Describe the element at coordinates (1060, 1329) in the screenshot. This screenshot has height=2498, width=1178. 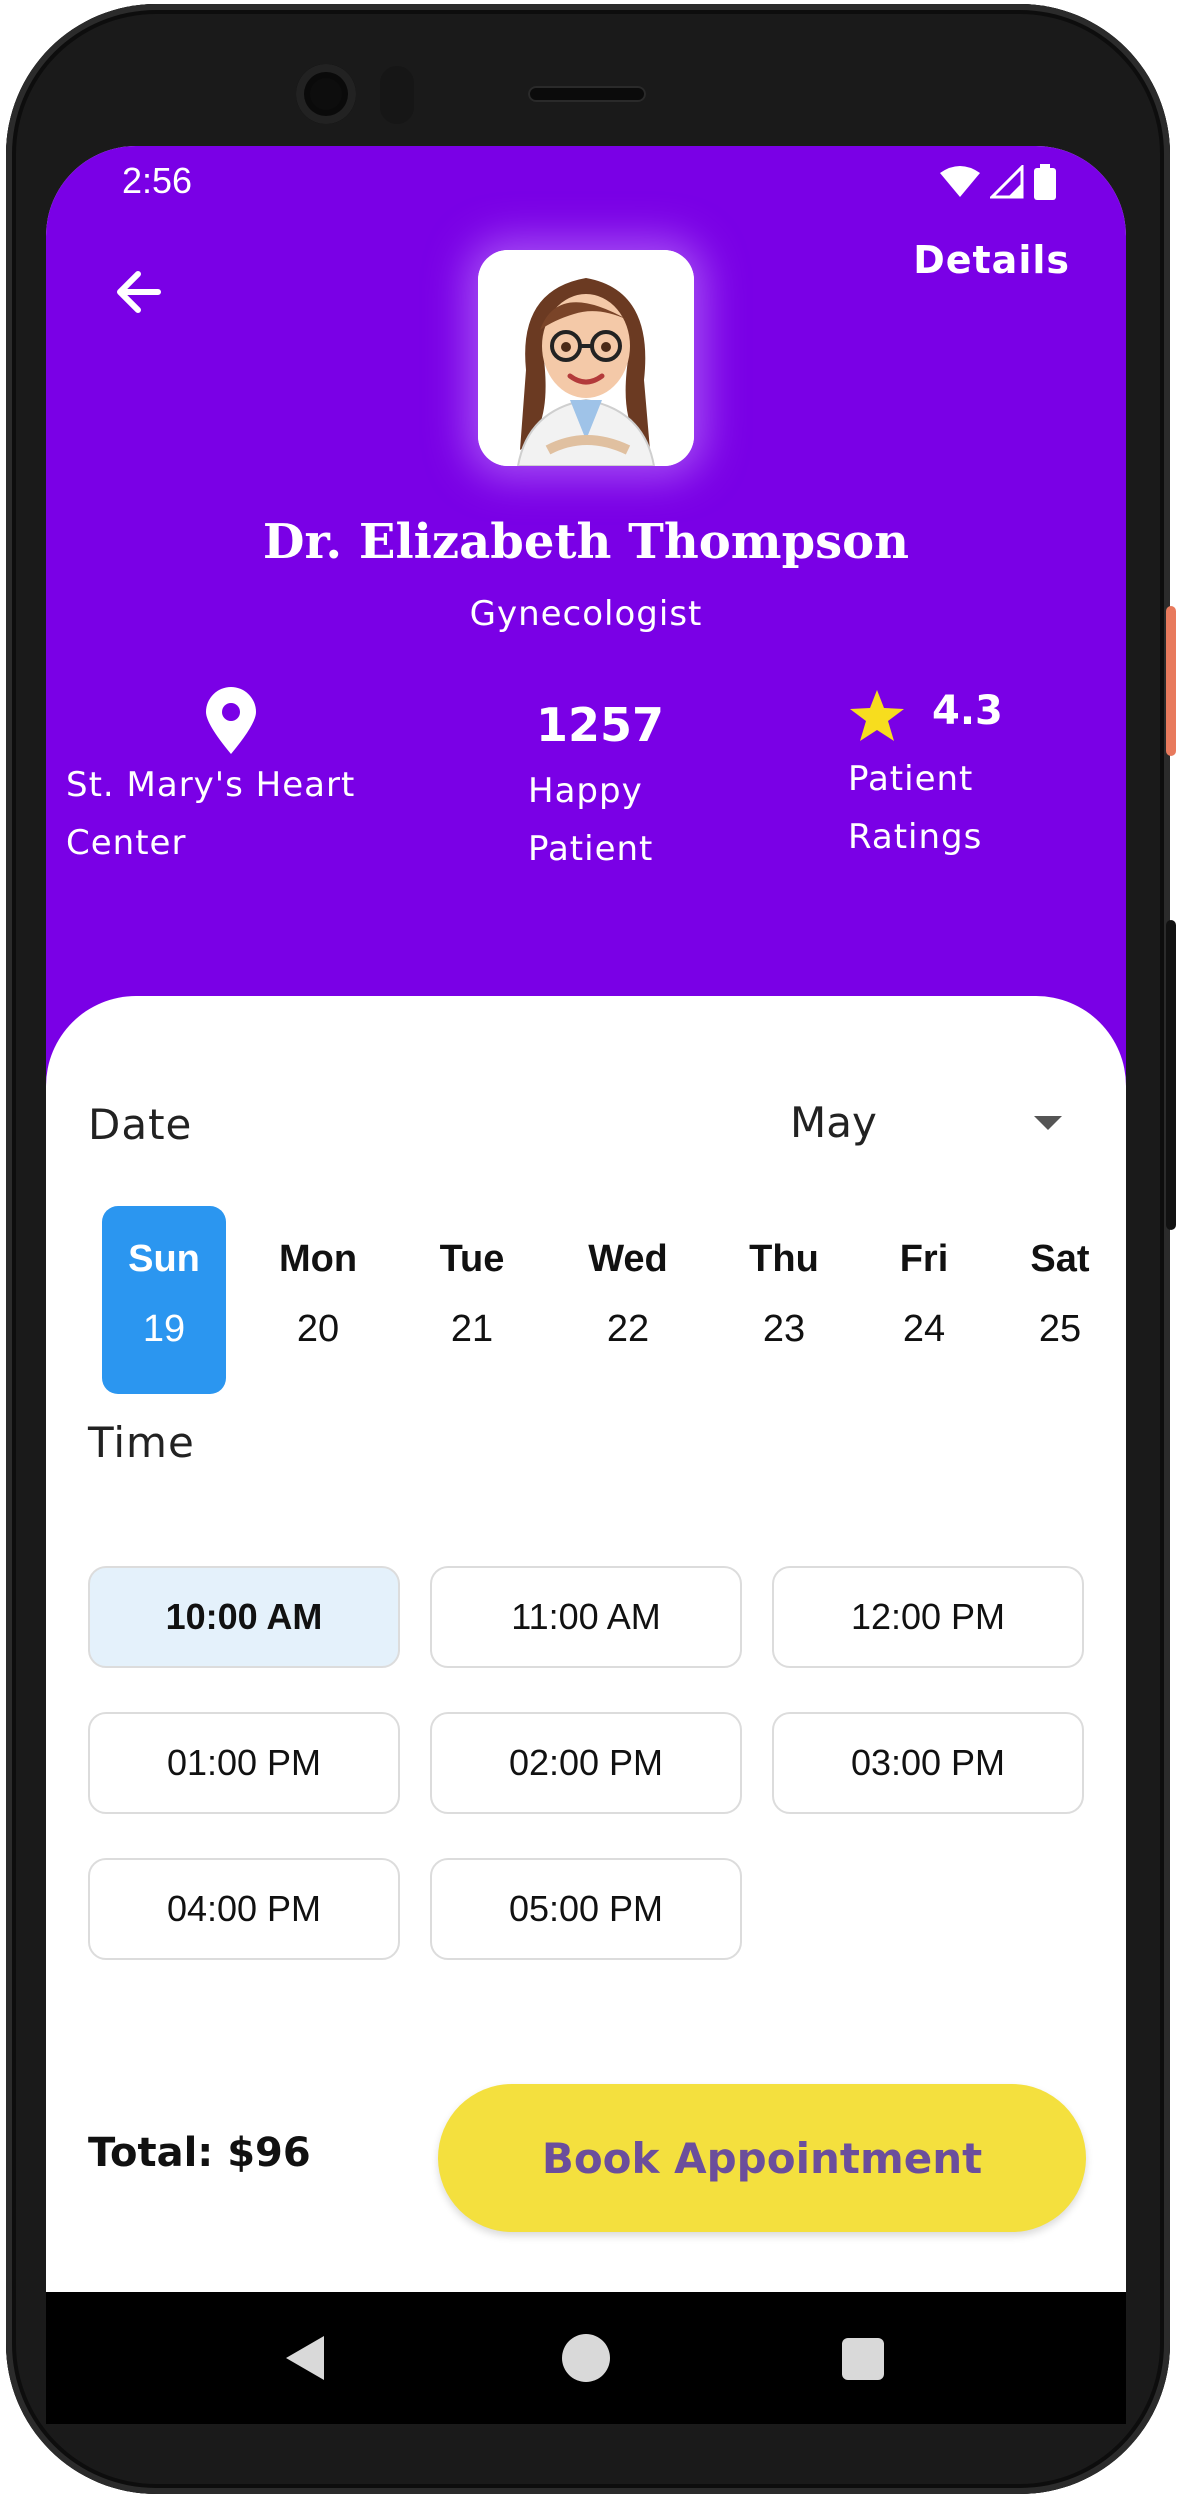
I see `day-number: 25` at that location.